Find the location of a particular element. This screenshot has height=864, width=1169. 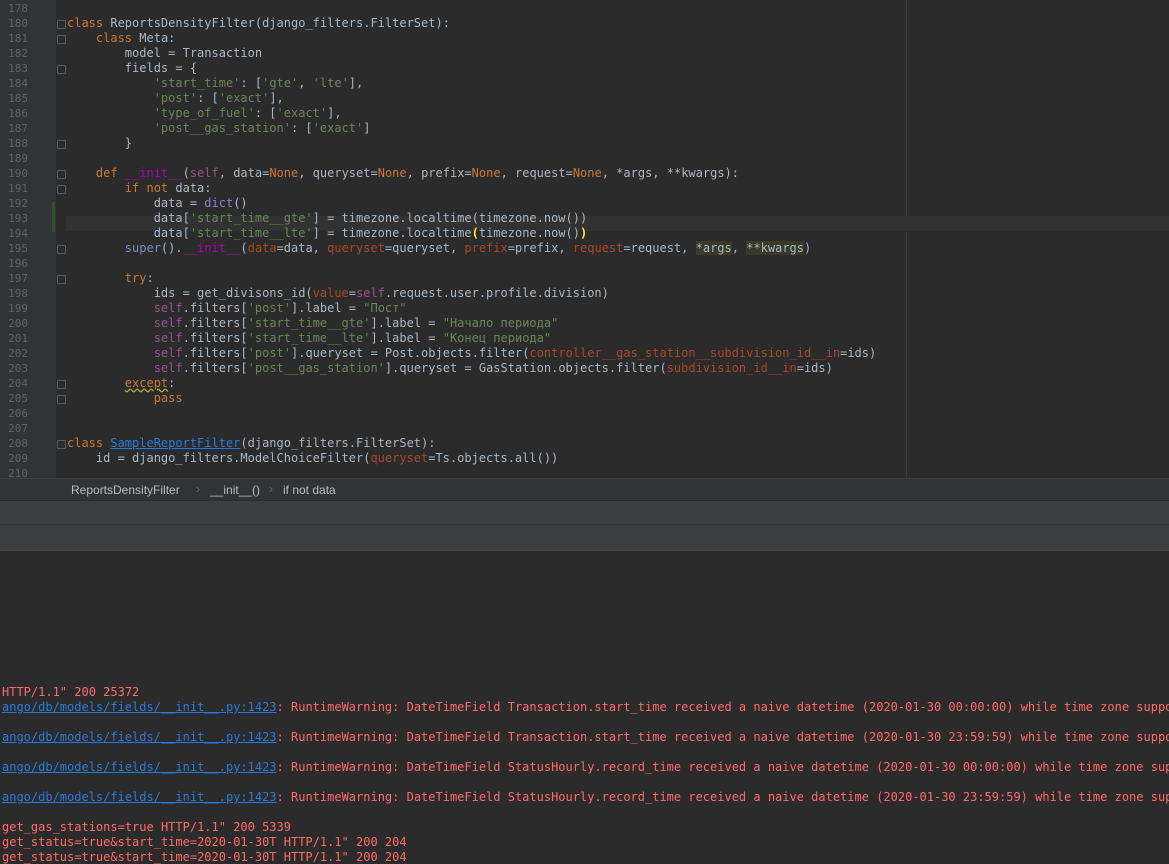

code-text: class Meta: is located at coordinates (135, 38).